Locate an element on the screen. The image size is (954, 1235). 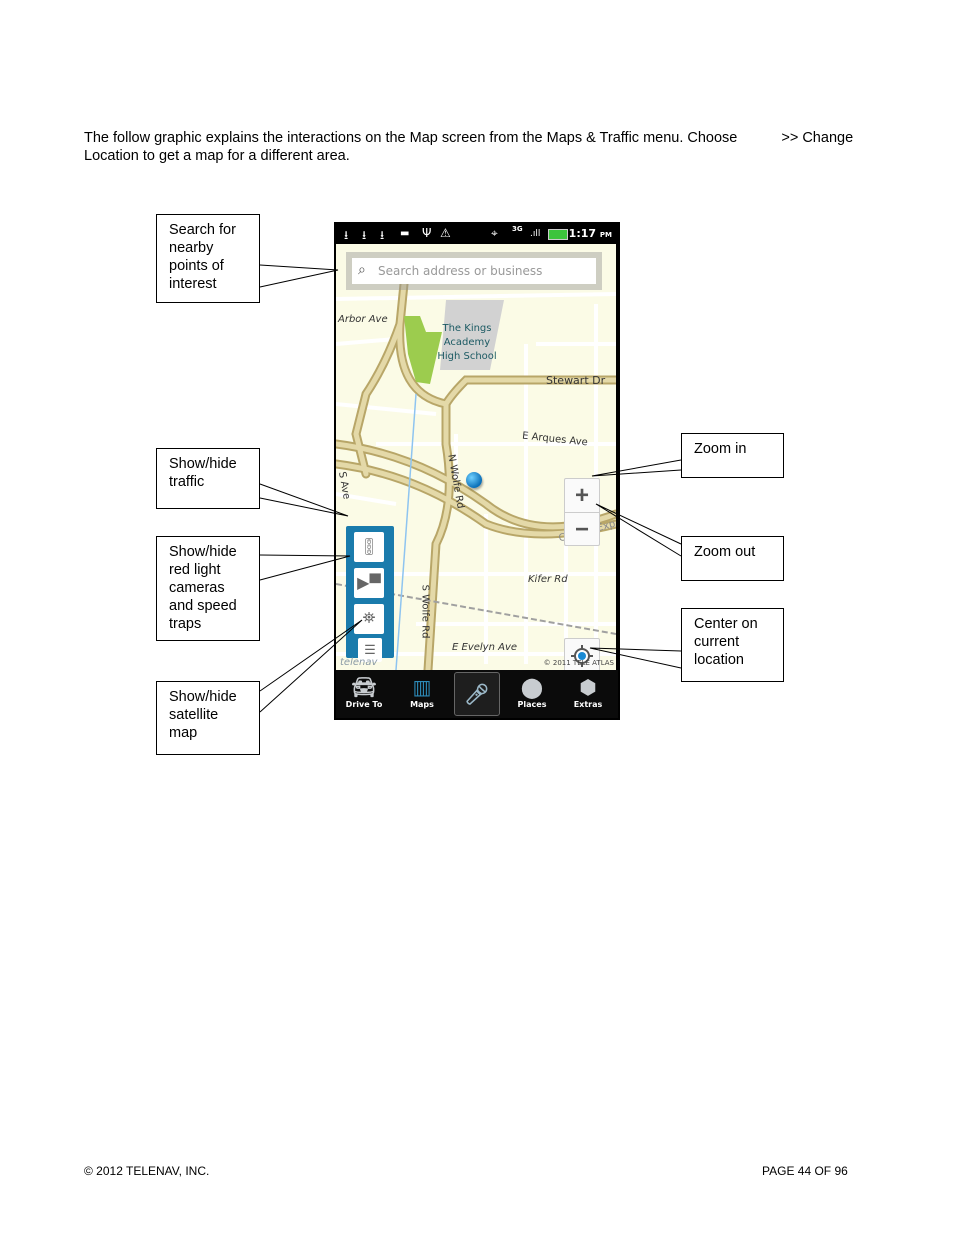
clock: 1:17 PM is located at coordinates (590, 233).